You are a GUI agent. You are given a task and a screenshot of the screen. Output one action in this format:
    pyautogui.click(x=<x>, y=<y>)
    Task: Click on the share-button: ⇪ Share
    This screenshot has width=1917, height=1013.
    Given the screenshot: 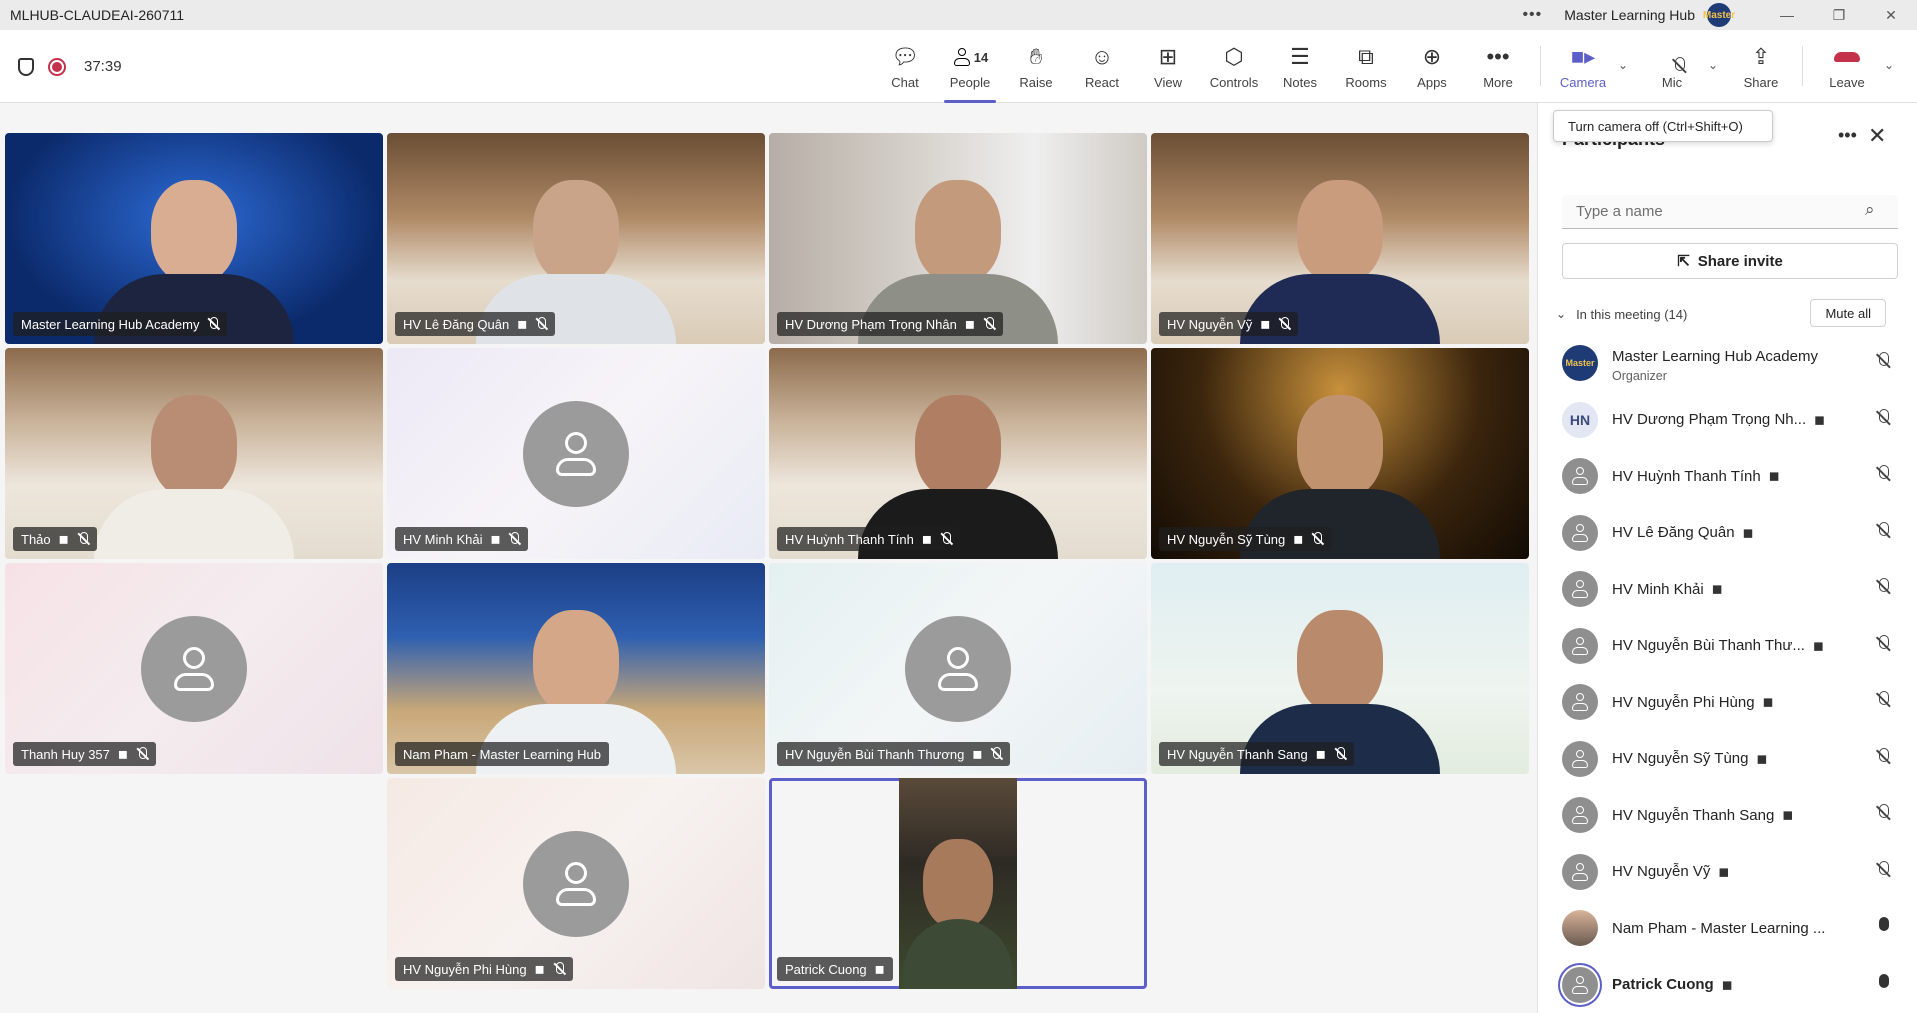 What is the action you would take?
    pyautogui.click(x=1761, y=66)
    